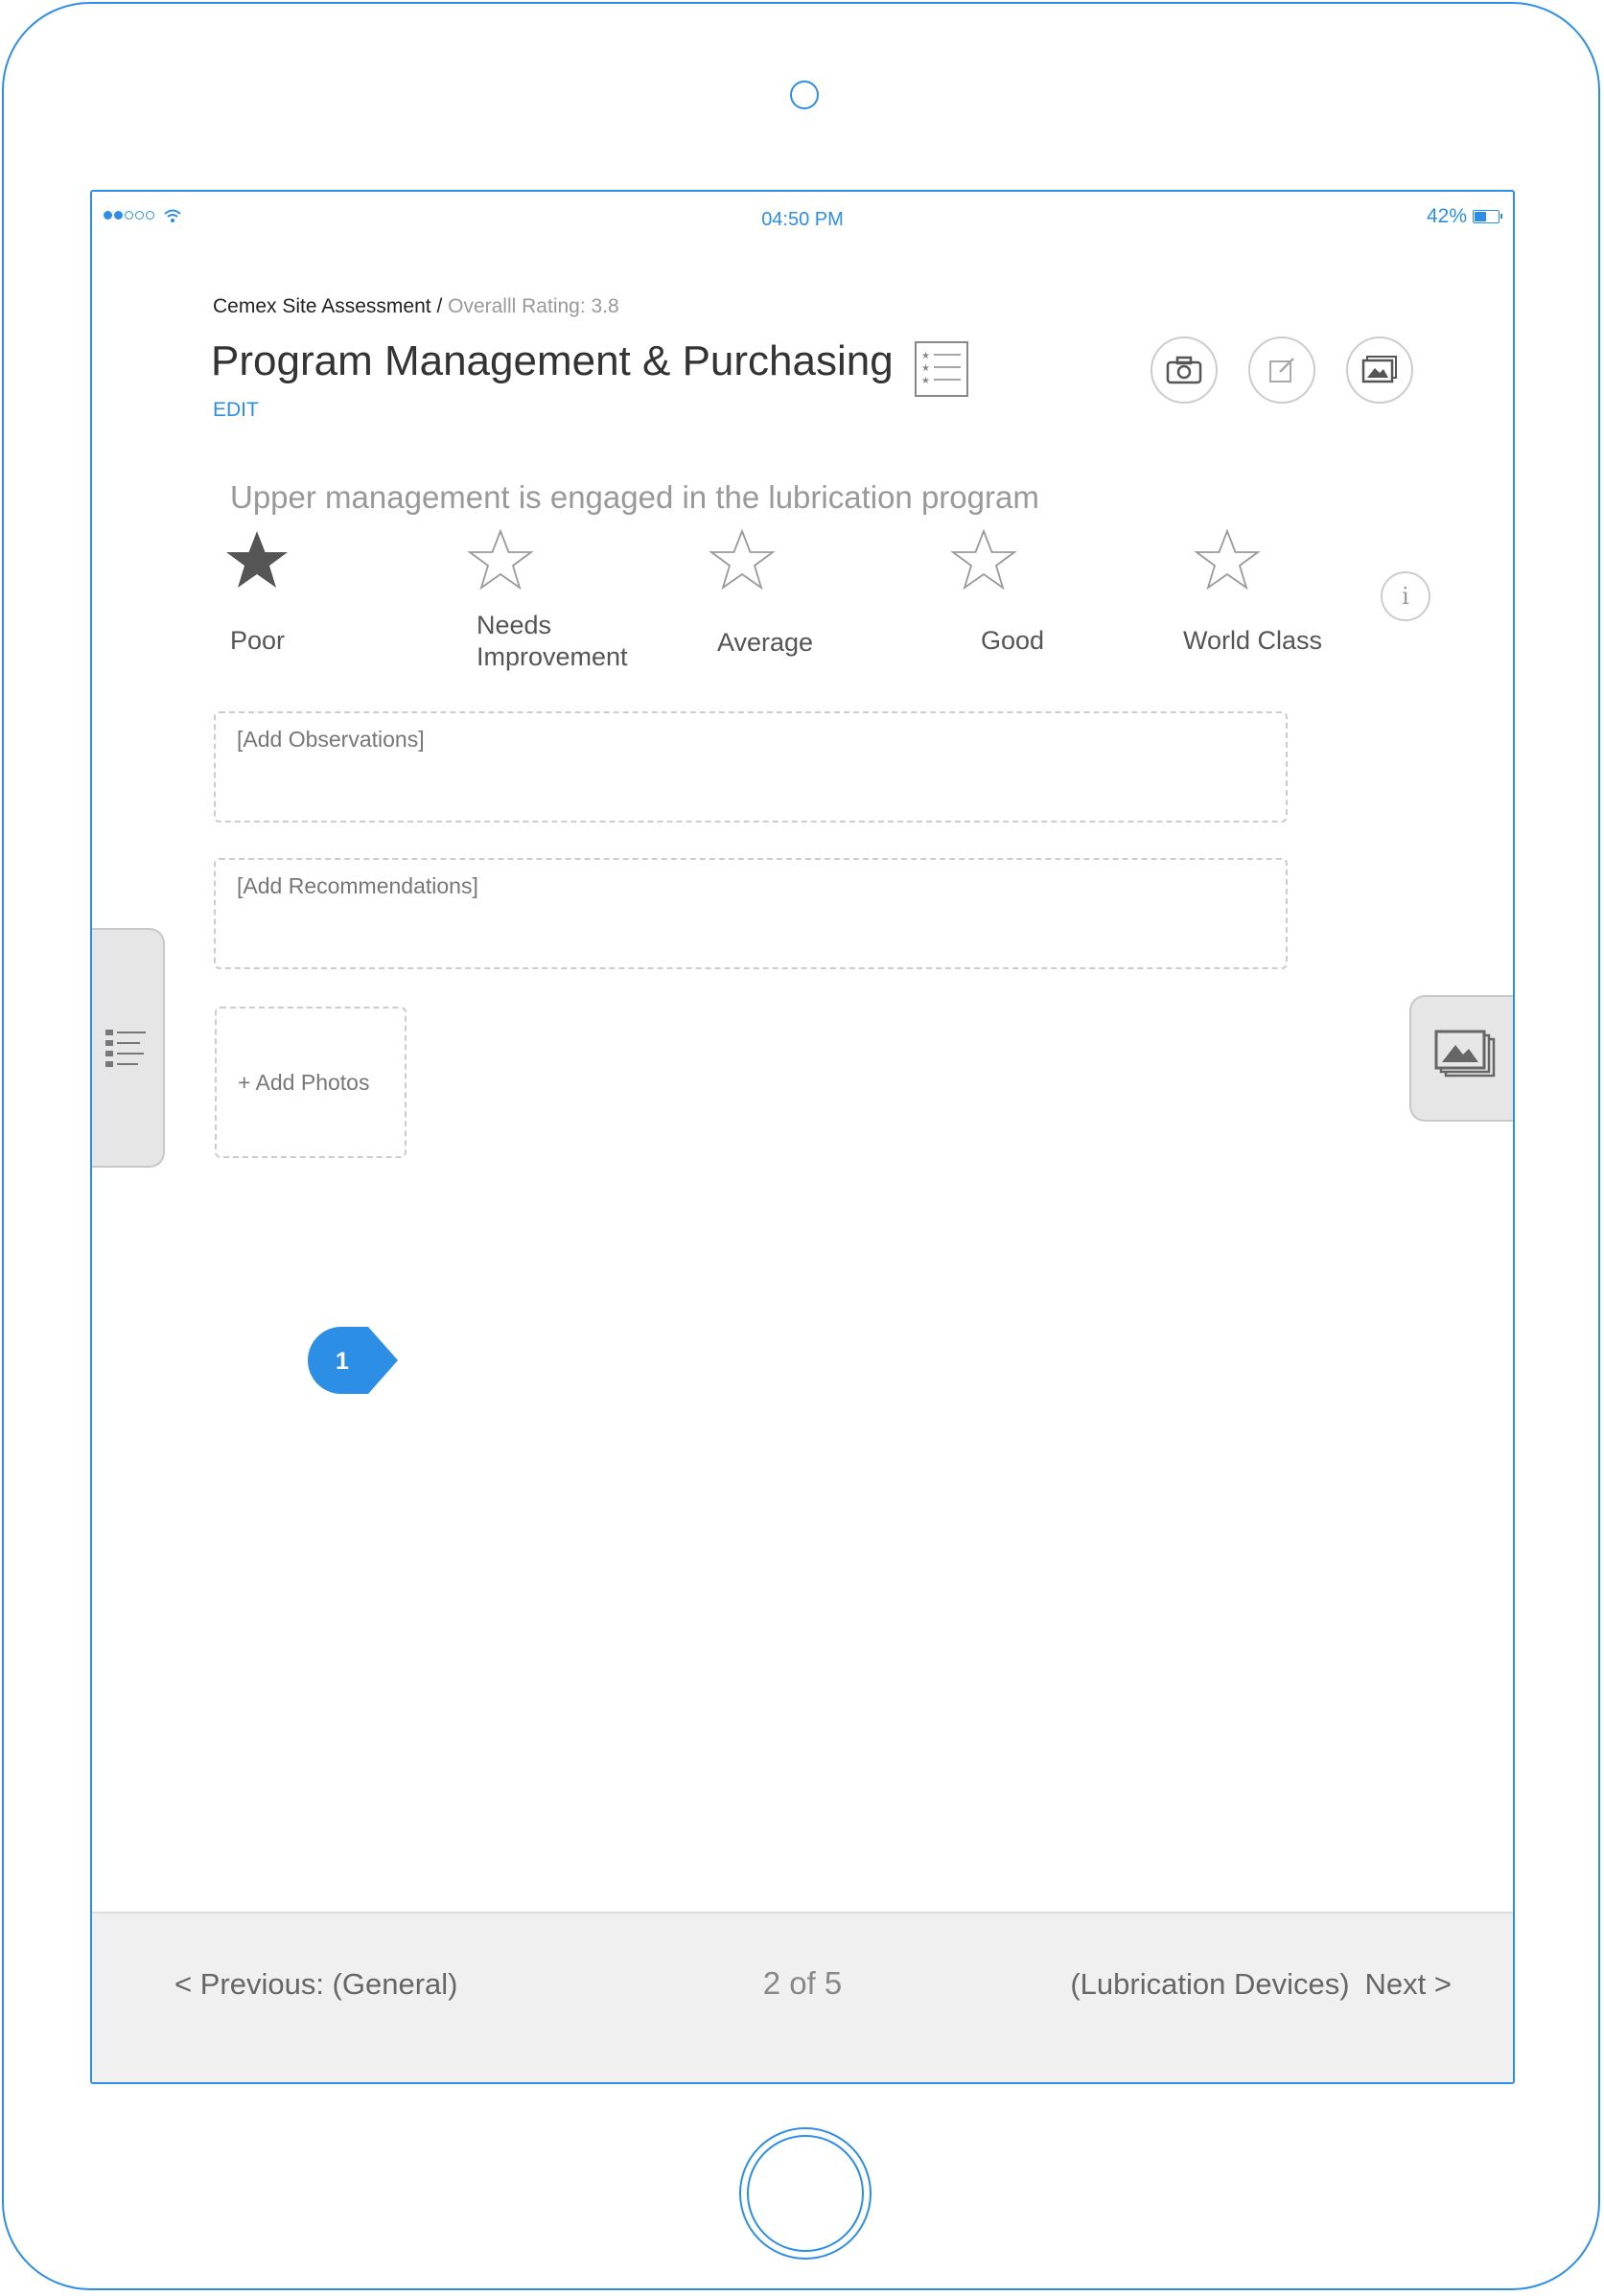  What do you see at coordinates (331, 739) in the screenshot?
I see `observations-placeholder: [Add Observations]` at bounding box center [331, 739].